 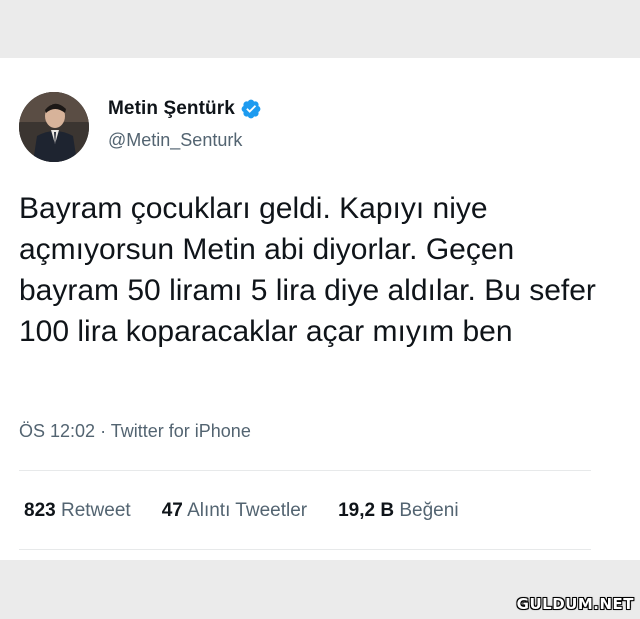 I want to click on quote-tweet-count: 47, so click(x=172, y=510).